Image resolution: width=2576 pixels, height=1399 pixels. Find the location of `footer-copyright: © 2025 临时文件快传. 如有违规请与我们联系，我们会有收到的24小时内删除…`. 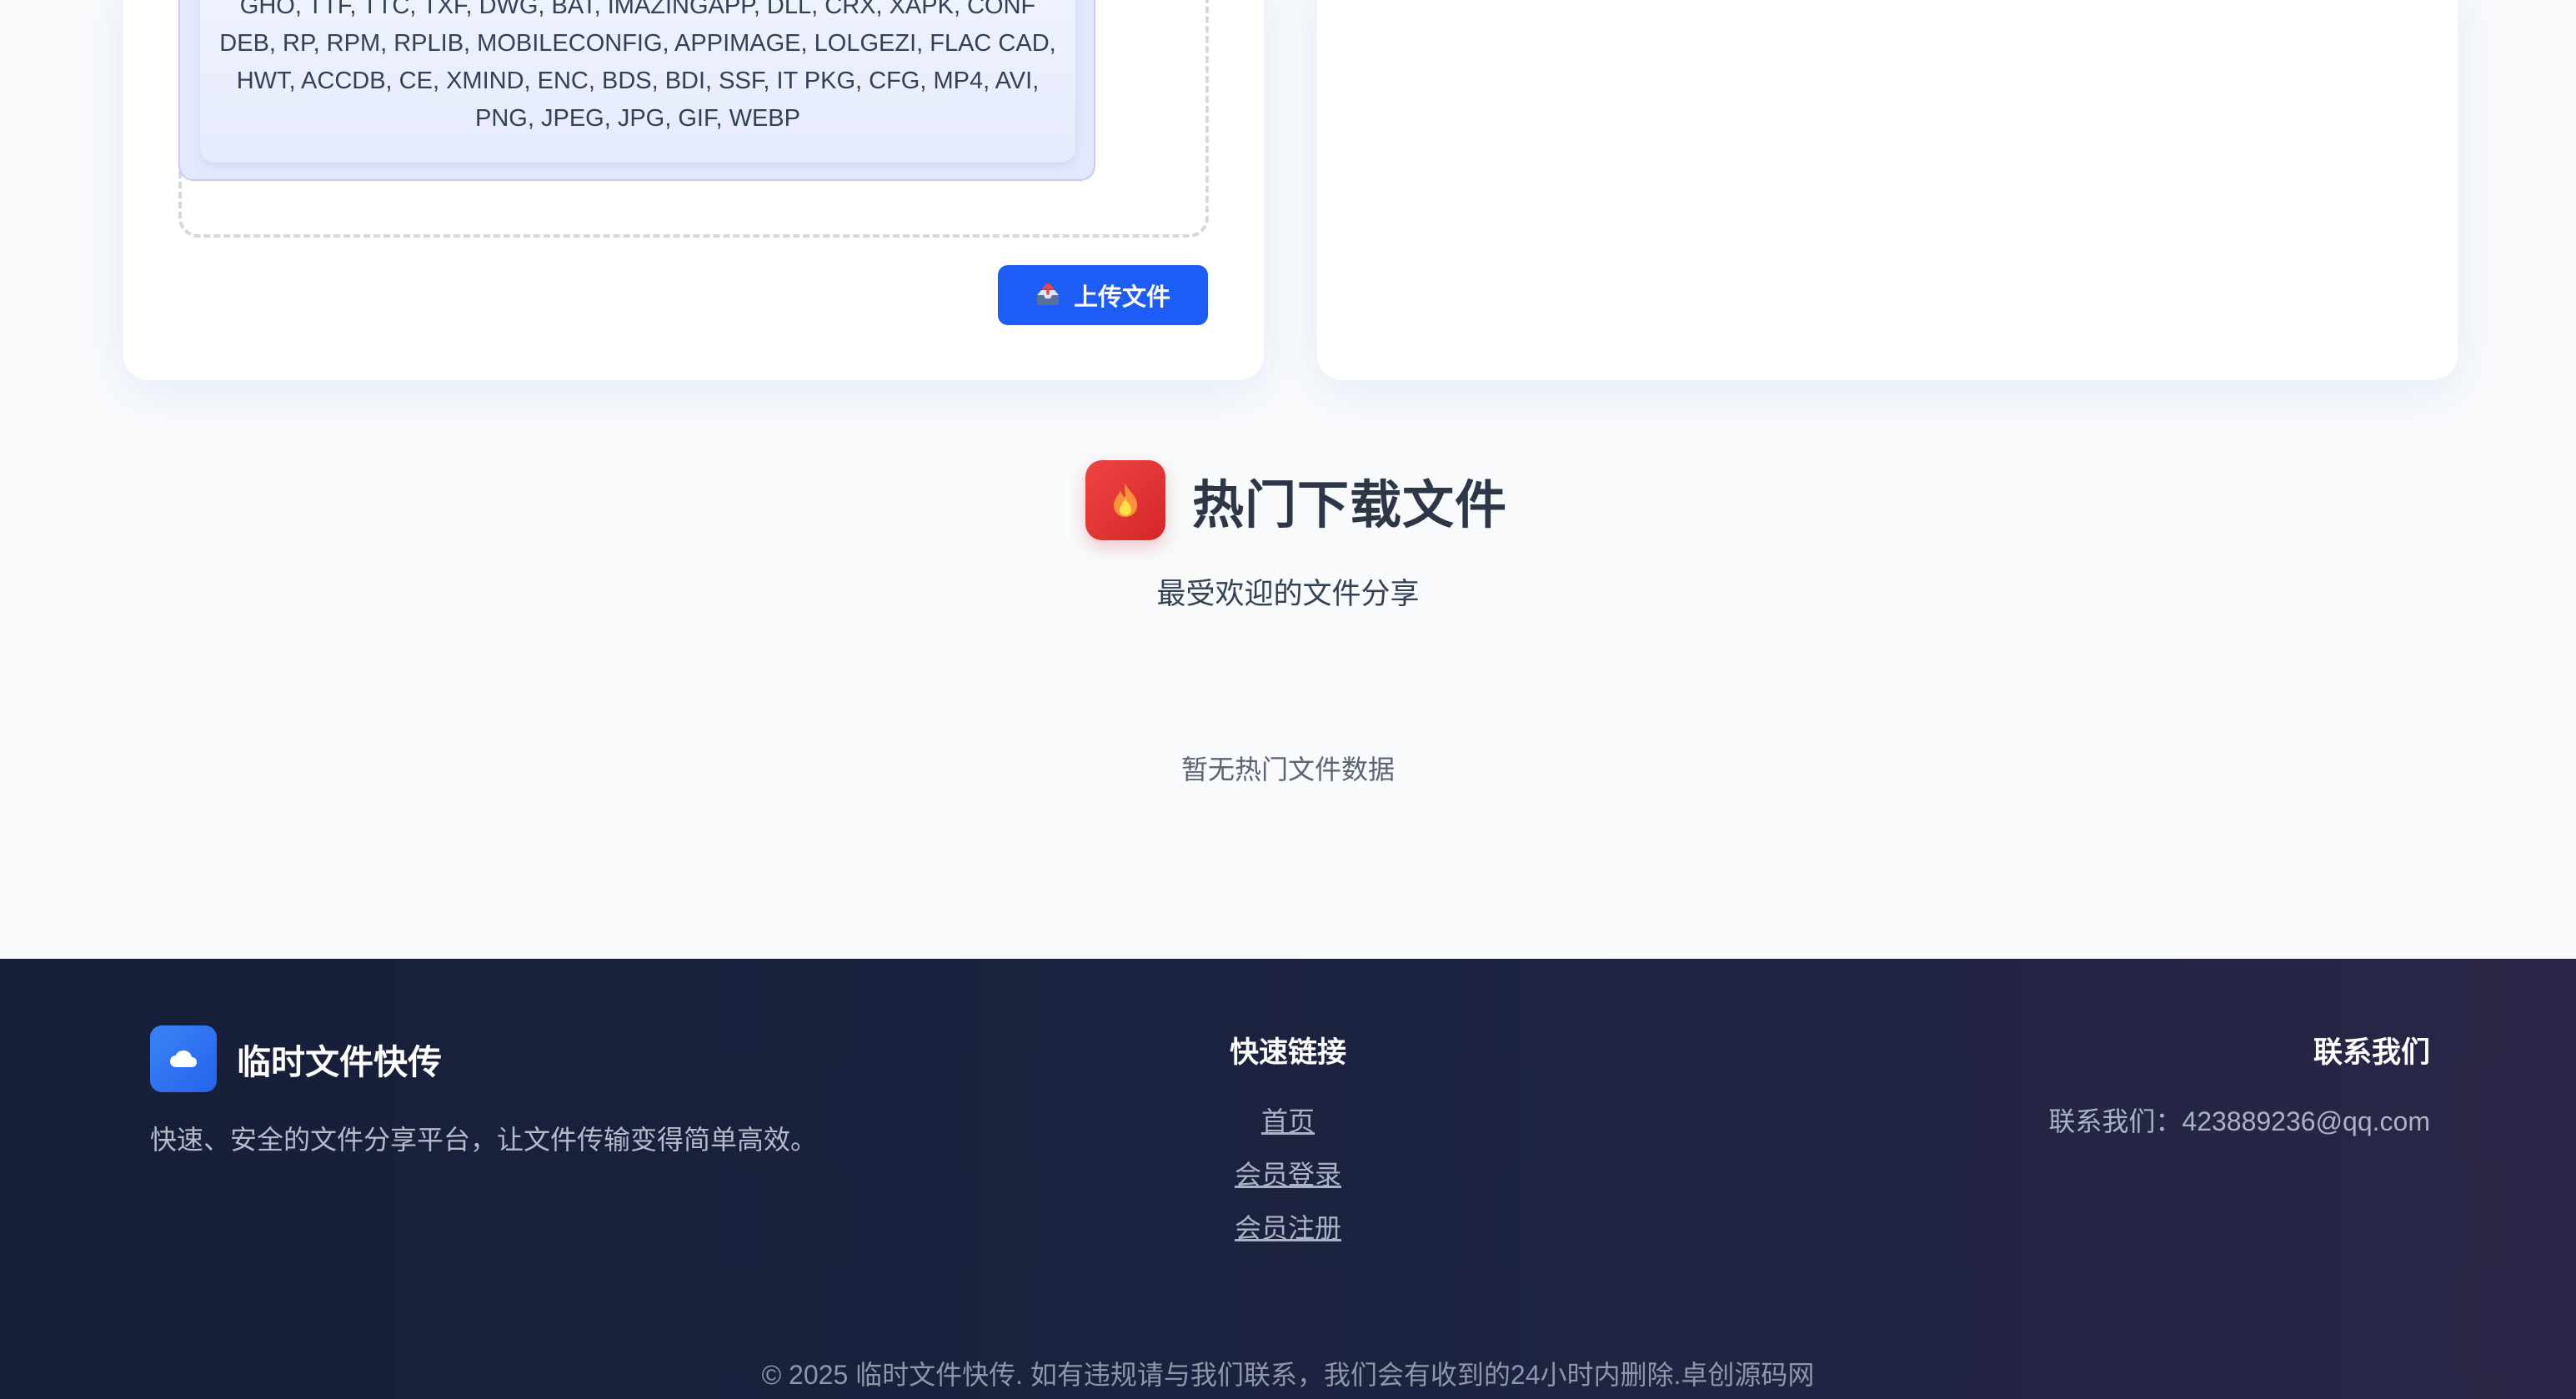

footer-copyright: © 2025 临时文件快传. 如有违规请与我们联系，我们会有收到的24小时内删除… is located at coordinates (1288, 1375).